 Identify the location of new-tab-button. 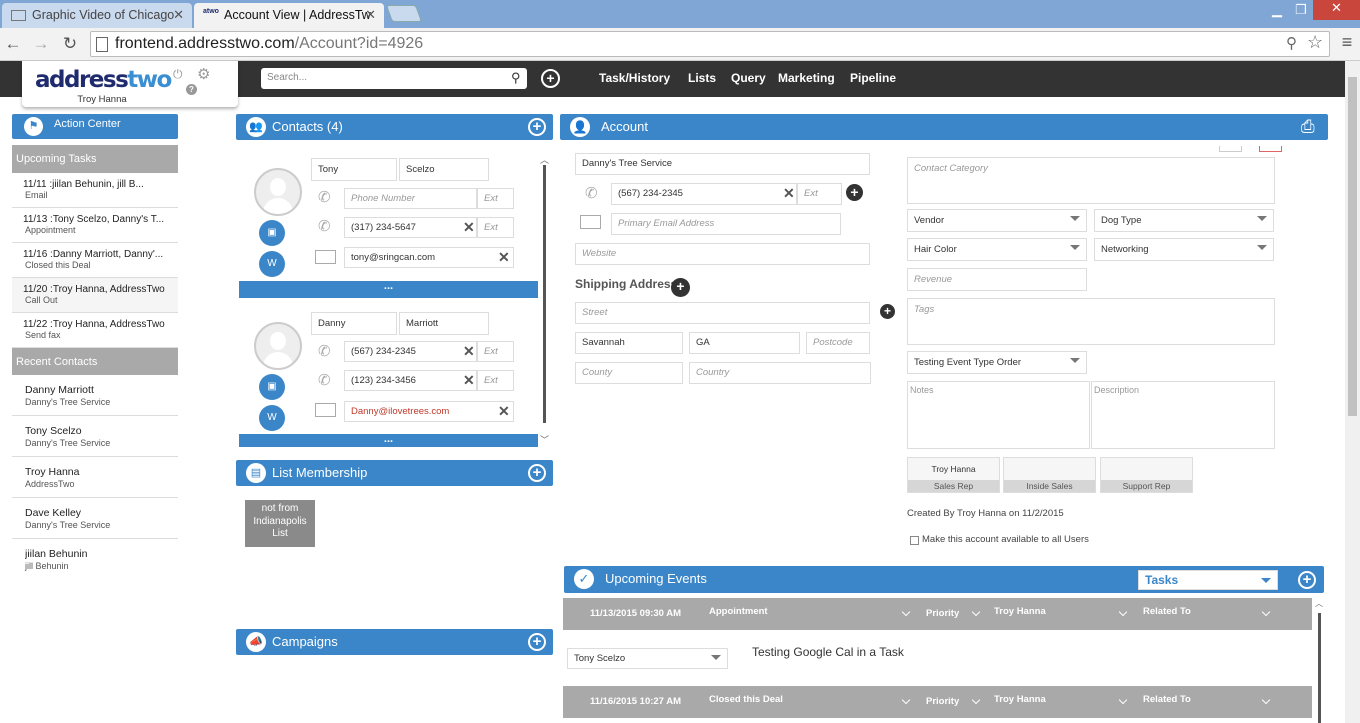
(404, 13).